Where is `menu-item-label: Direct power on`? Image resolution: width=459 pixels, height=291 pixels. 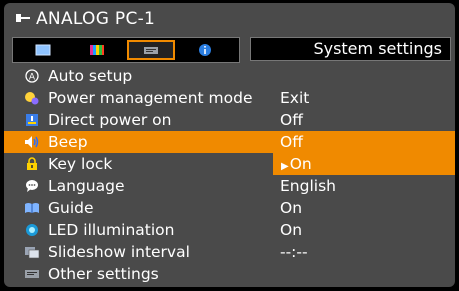 menu-item-label: Direct power on is located at coordinates (110, 120).